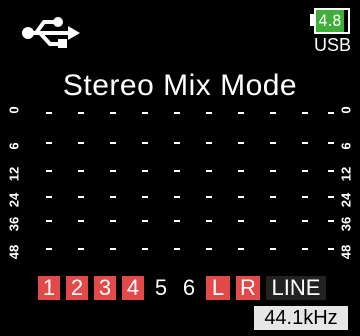  Describe the element at coordinates (248, 288) in the screenshot. I see `channel-r: R` at that location.